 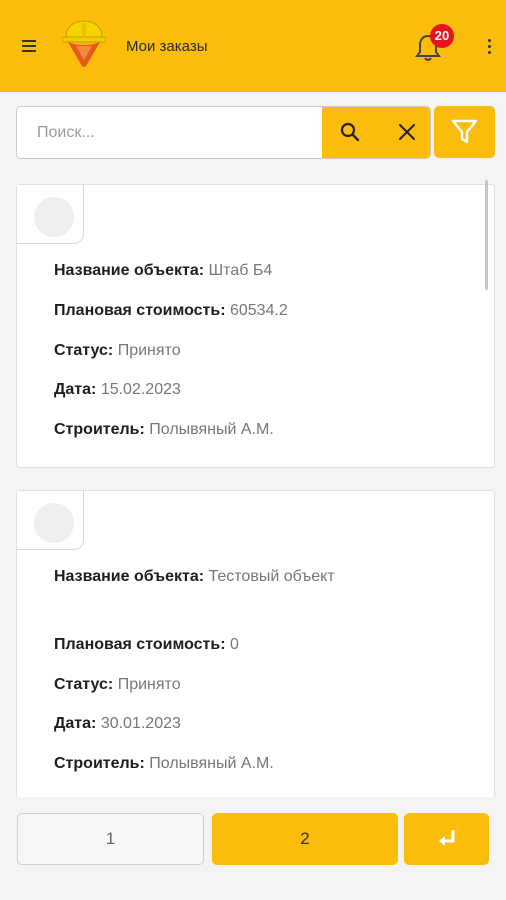 I want to click on order-cost-value: 60534.2, so click(x=258, y=310).